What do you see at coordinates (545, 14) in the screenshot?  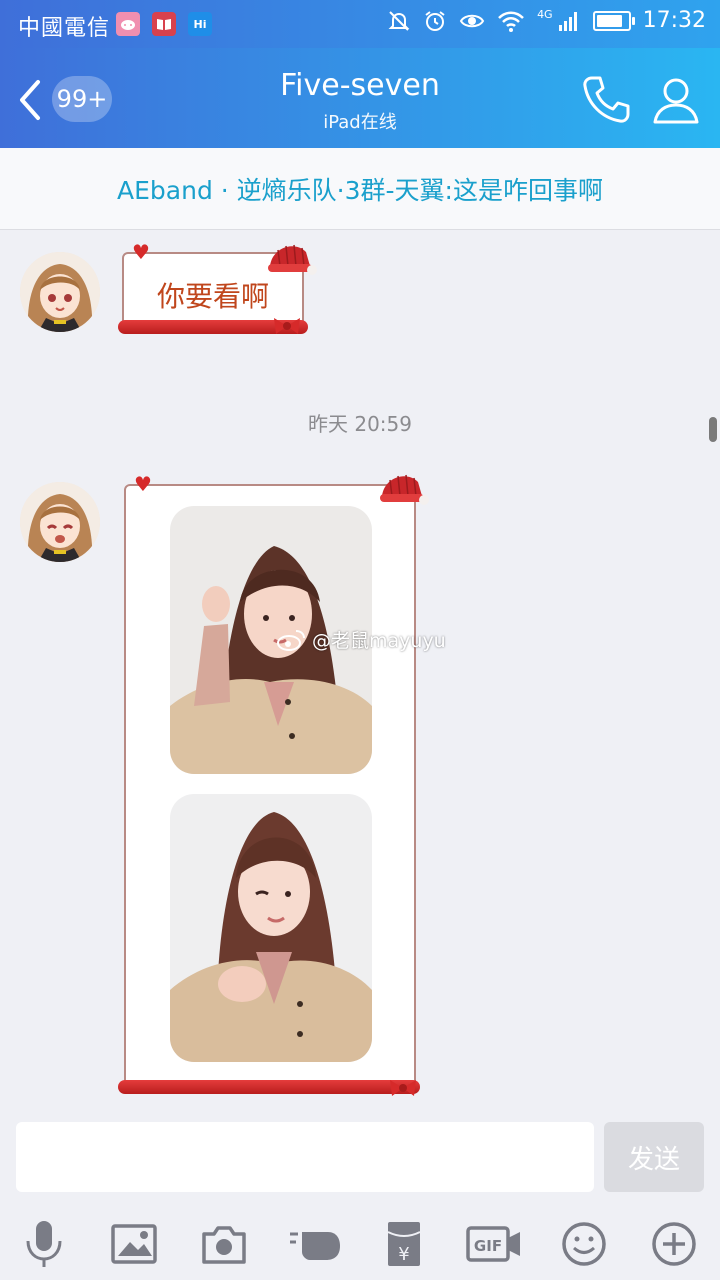 I see `network-type-label: 4G` at bounding box center [545, 14].